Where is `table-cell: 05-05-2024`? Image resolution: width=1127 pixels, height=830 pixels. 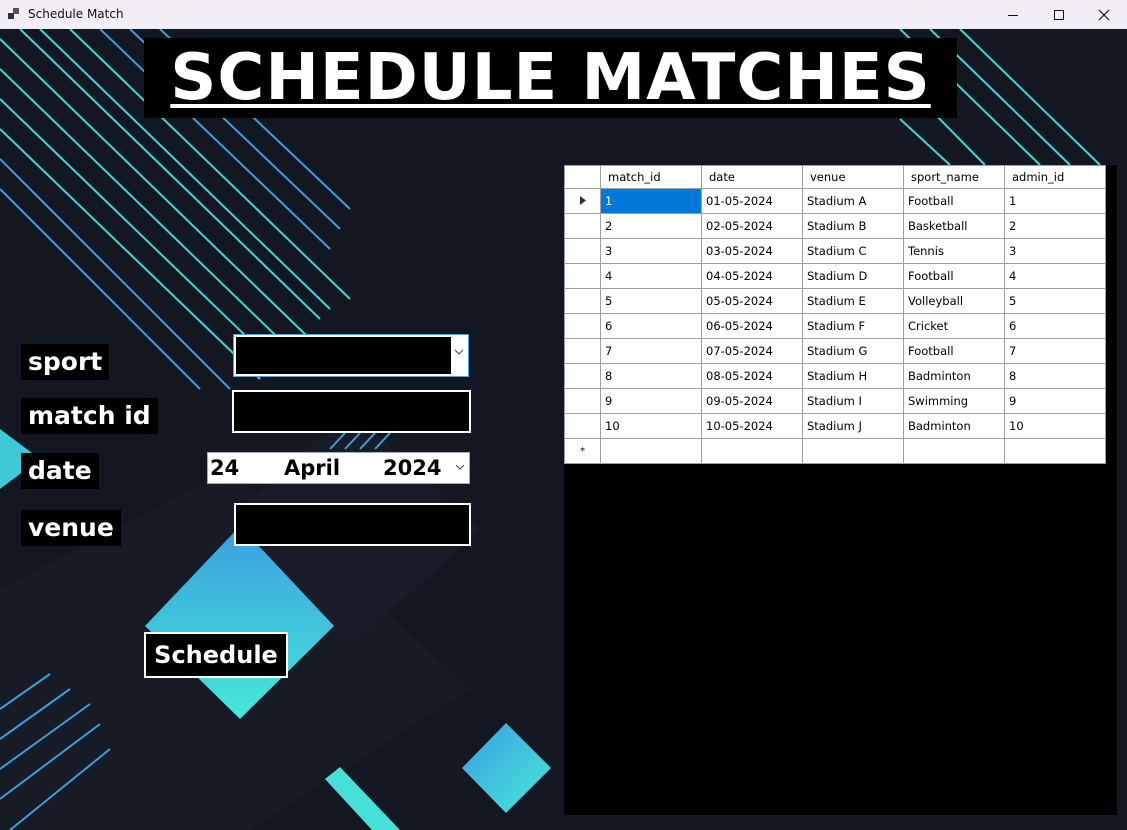
table-cell: 05-05-2024 is located at coordinates (752, 301).